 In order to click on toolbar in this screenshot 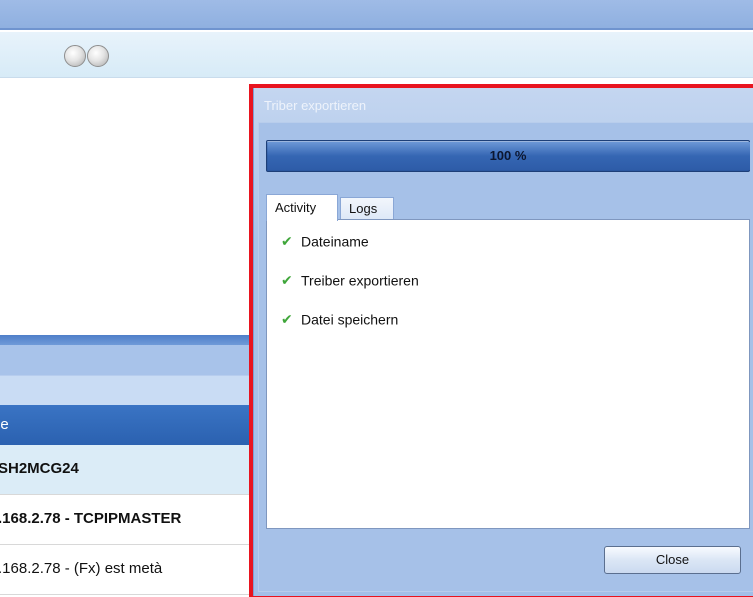, I will do `click(376, 55)`.